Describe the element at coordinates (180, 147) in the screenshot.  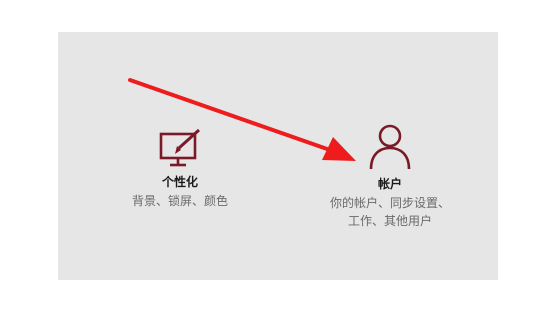
I see `personalization-icon` at that location.